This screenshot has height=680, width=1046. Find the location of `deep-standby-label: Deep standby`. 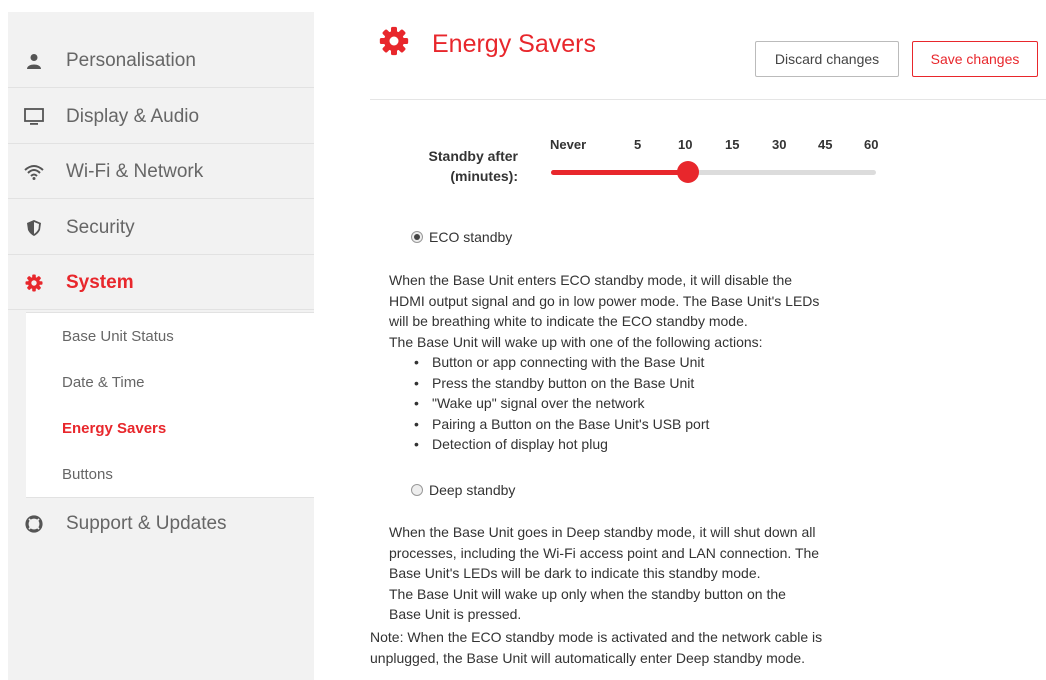

deep-standby-label: Deep standby is located at coordinates (472, 490).